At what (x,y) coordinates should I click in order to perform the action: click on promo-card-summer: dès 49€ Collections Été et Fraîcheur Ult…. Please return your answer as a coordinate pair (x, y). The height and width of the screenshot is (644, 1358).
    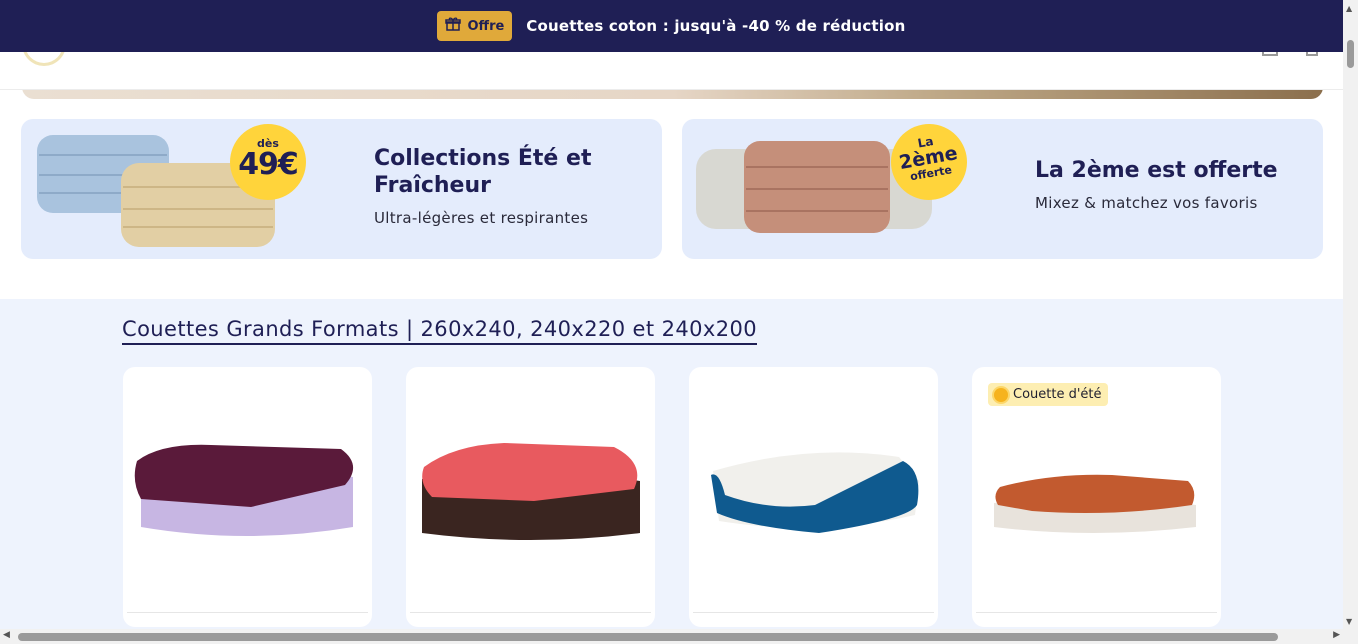
    Looking at the image, I should click on (341, 189).